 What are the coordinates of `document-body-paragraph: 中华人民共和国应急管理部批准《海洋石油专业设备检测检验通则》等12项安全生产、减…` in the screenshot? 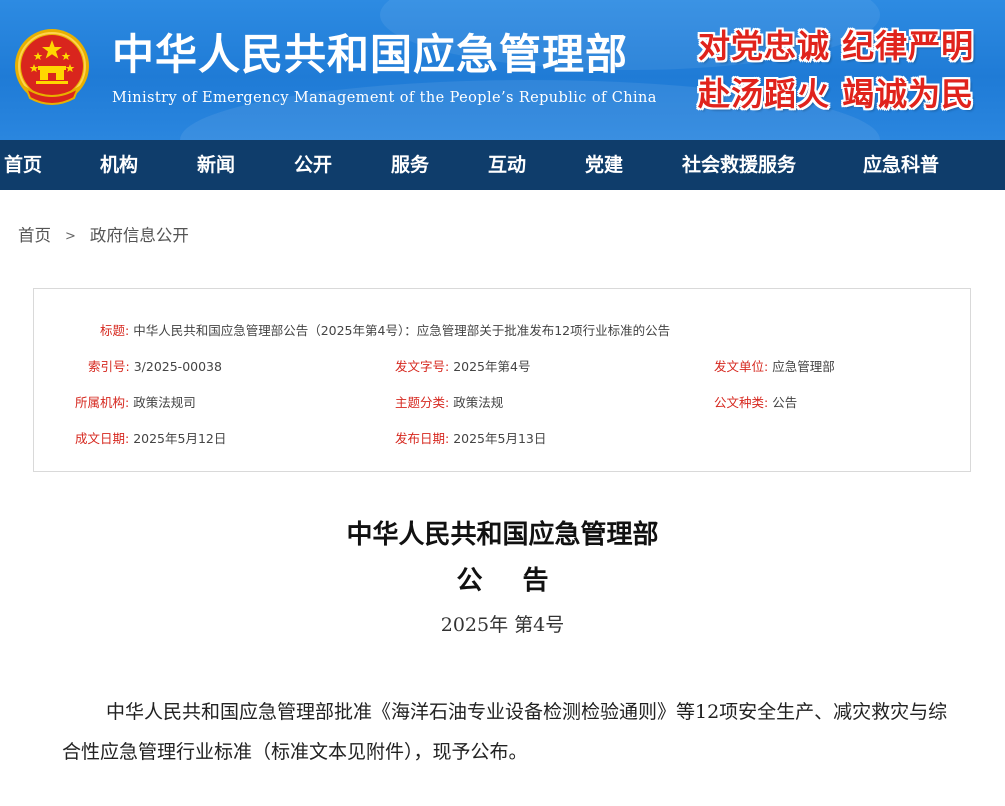 It's located at (505, 732).